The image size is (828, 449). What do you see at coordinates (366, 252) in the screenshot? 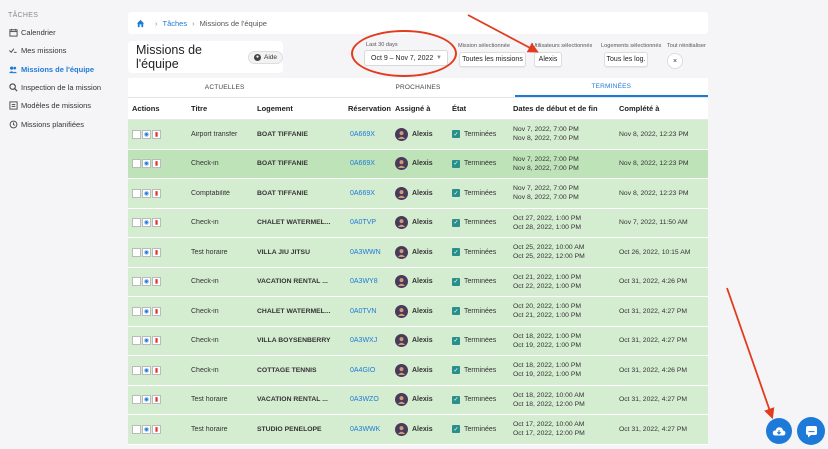
I see `cell-reservation-link: 0A3WWN` at bounding box center [366, 252].